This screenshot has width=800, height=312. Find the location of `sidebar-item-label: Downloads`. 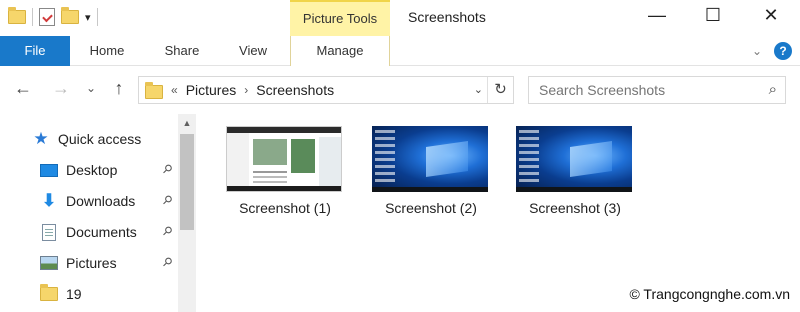

sidebar-item-label: Downloads is located at coordinates (101, 201).